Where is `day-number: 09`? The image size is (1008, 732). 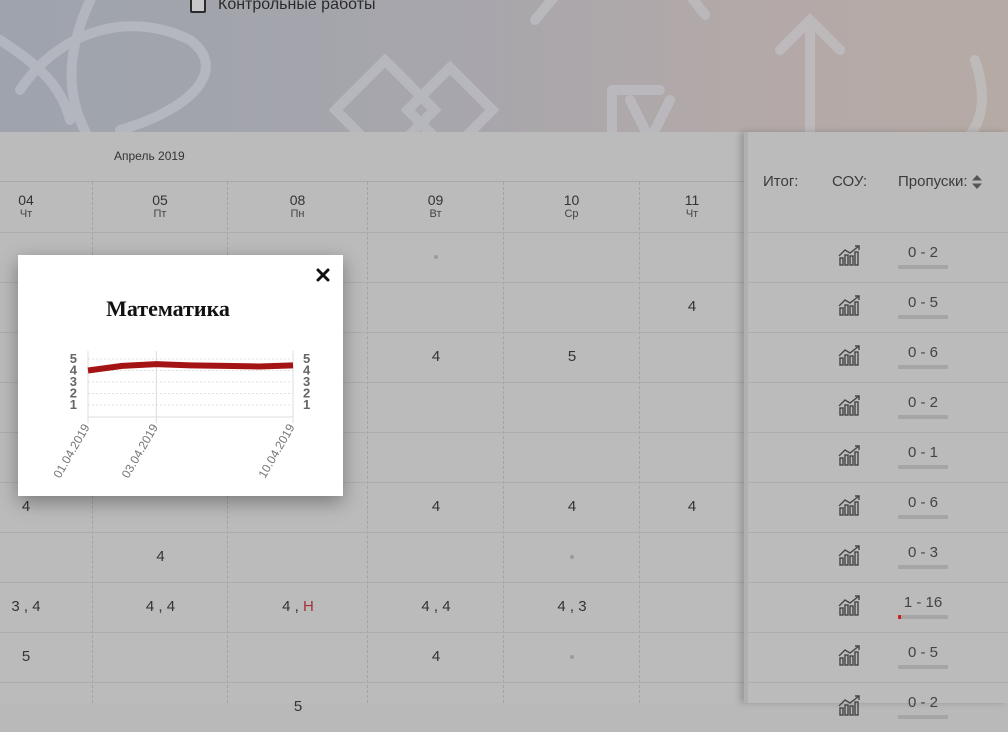
day-number: 09 is located at coordinates (435, 200).